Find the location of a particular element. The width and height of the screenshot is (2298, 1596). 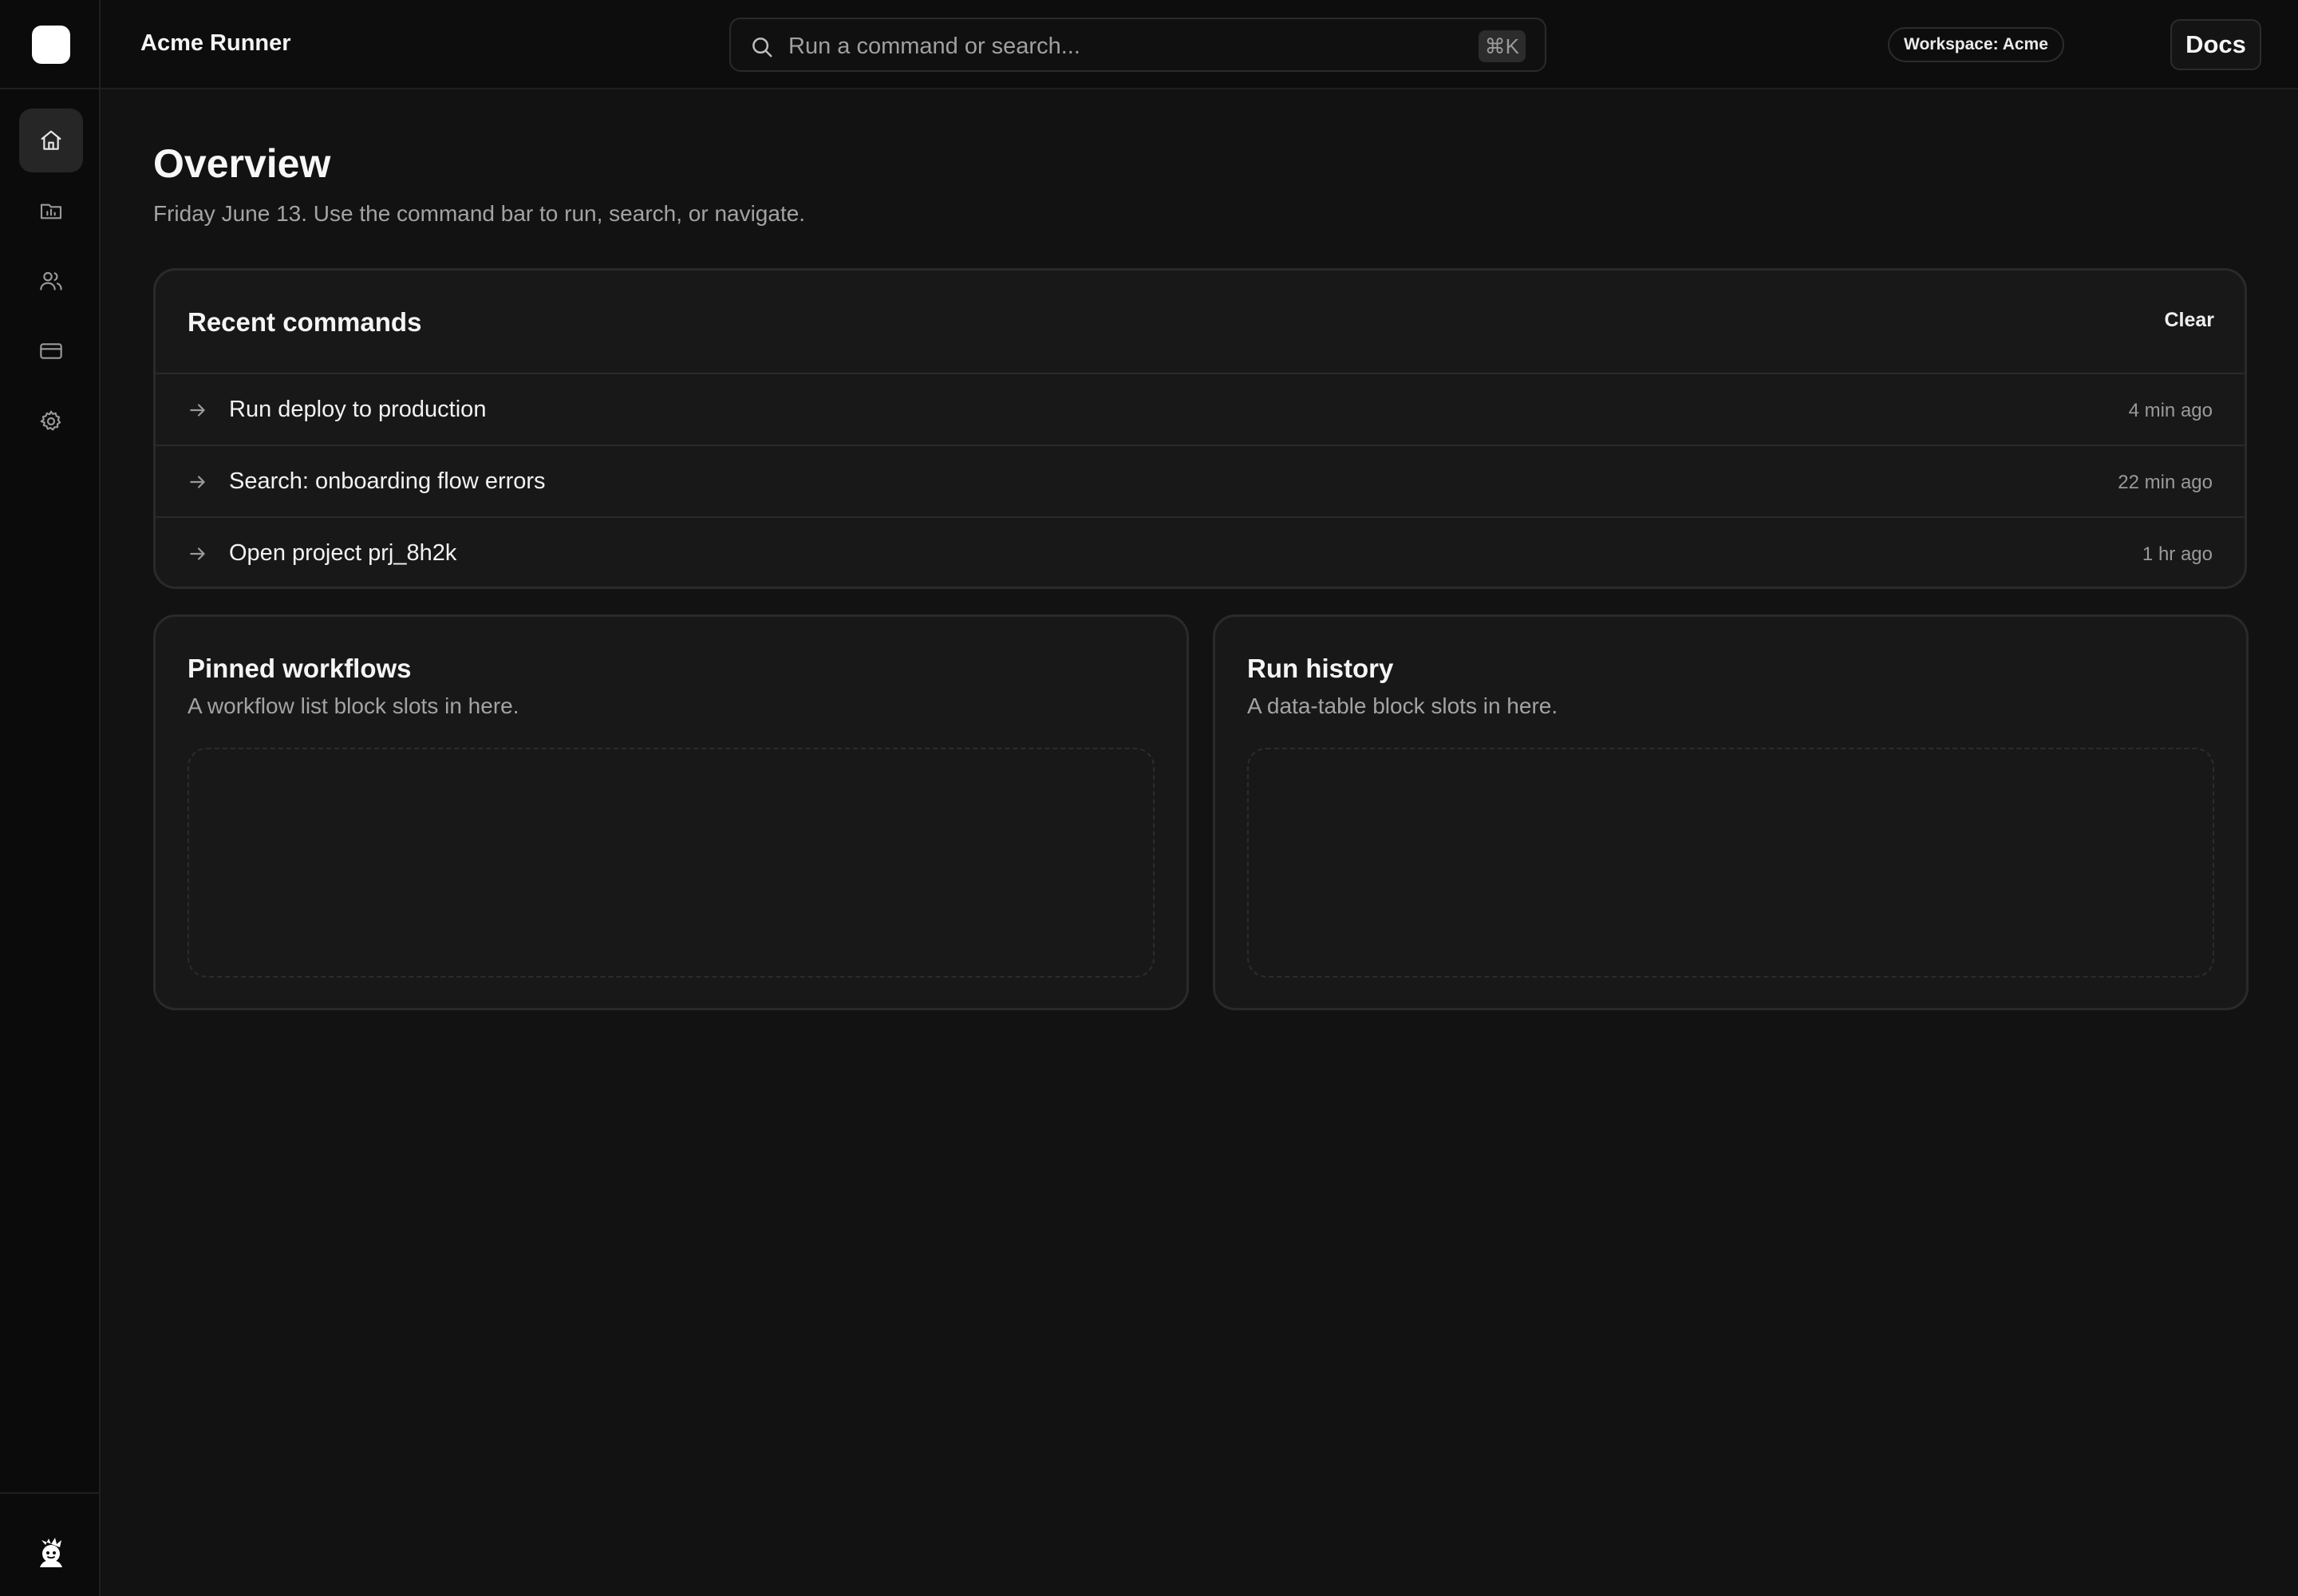

sidebar-item-projects is located at coordinates (51, 211).